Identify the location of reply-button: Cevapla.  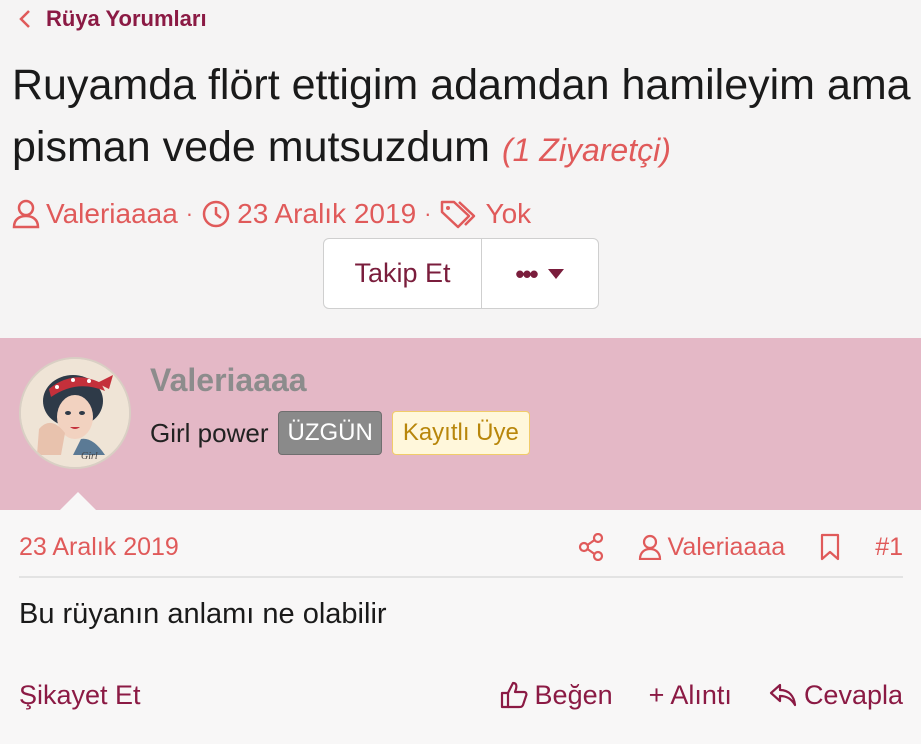
(835, 695).